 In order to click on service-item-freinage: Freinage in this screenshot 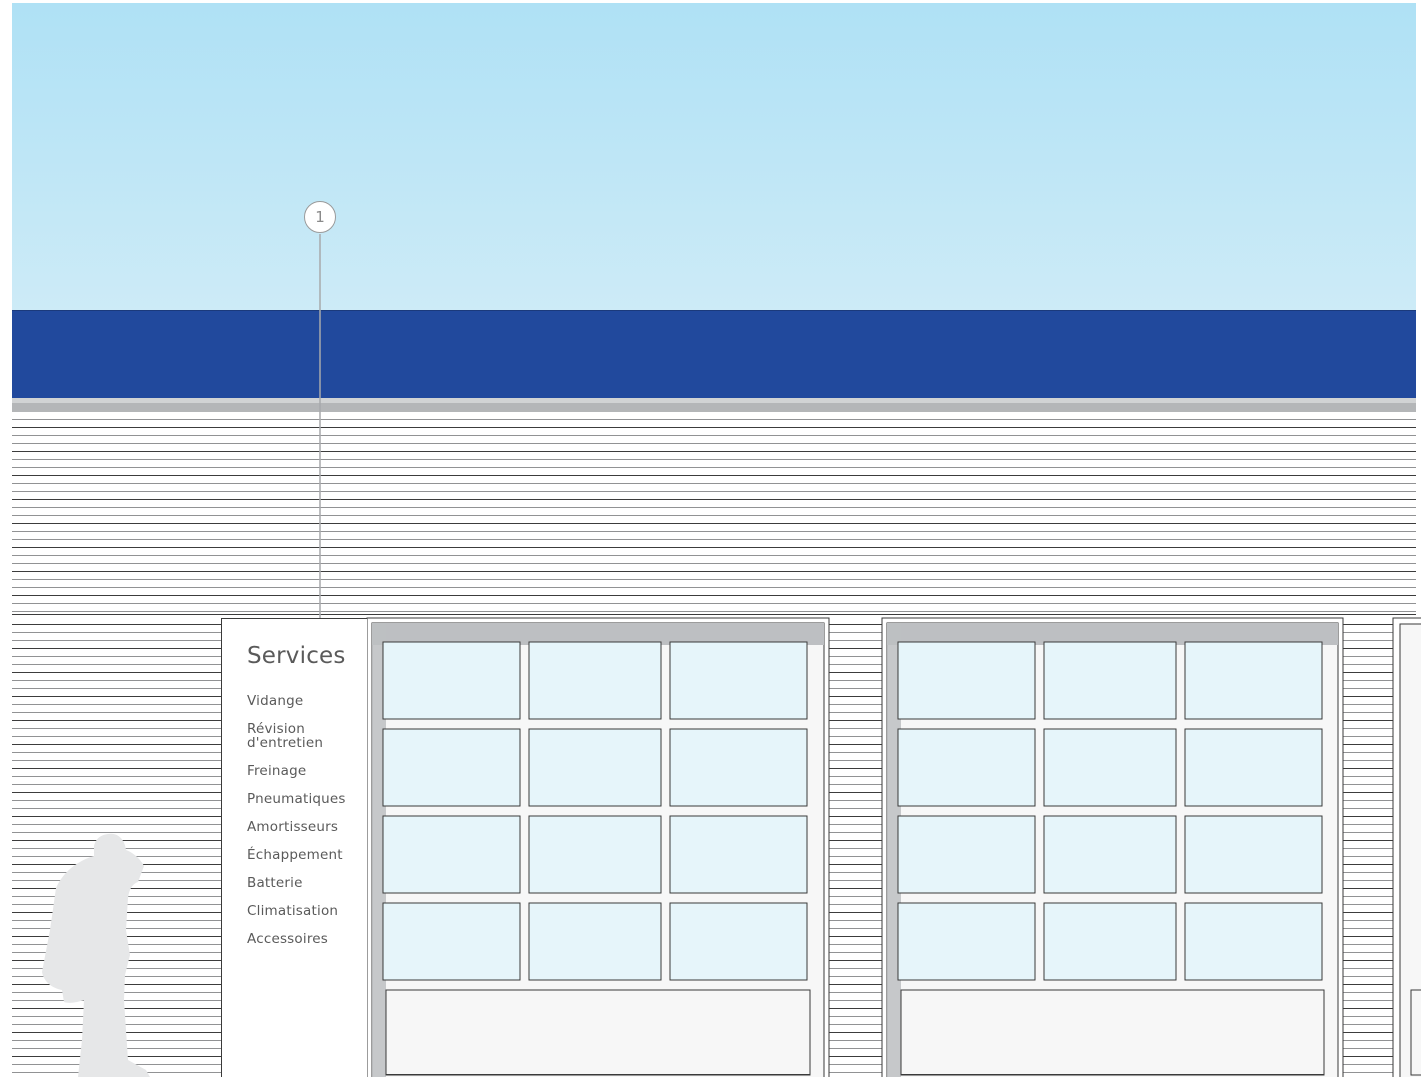, I will do `click(277, 771)`.